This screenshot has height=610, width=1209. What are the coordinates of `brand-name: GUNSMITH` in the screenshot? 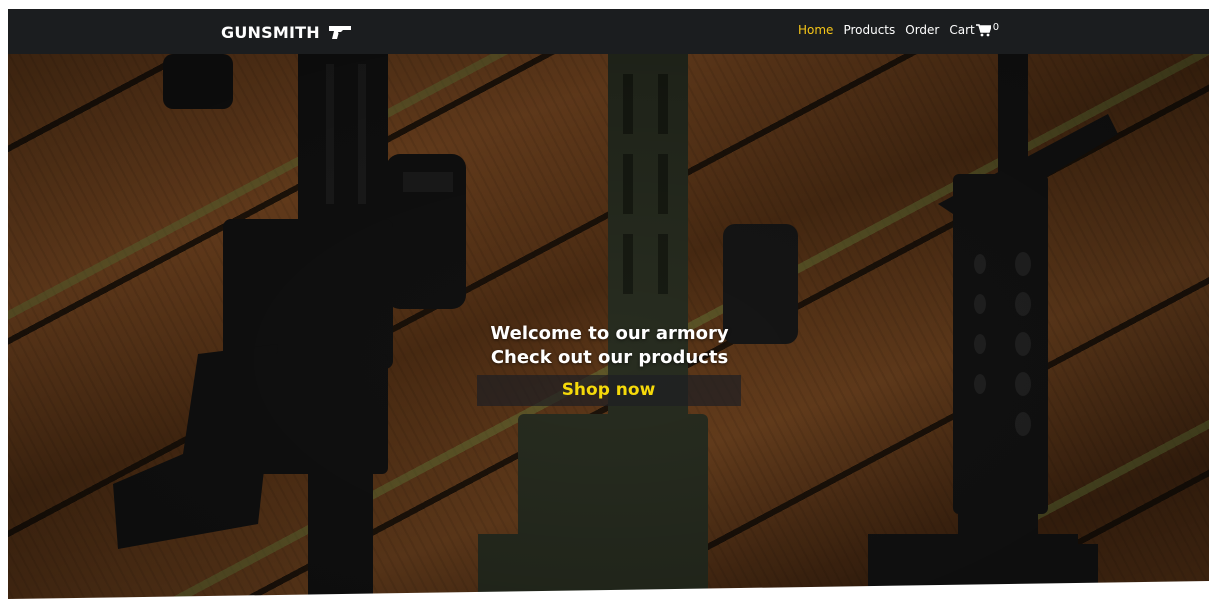 It's located at (270, 32).